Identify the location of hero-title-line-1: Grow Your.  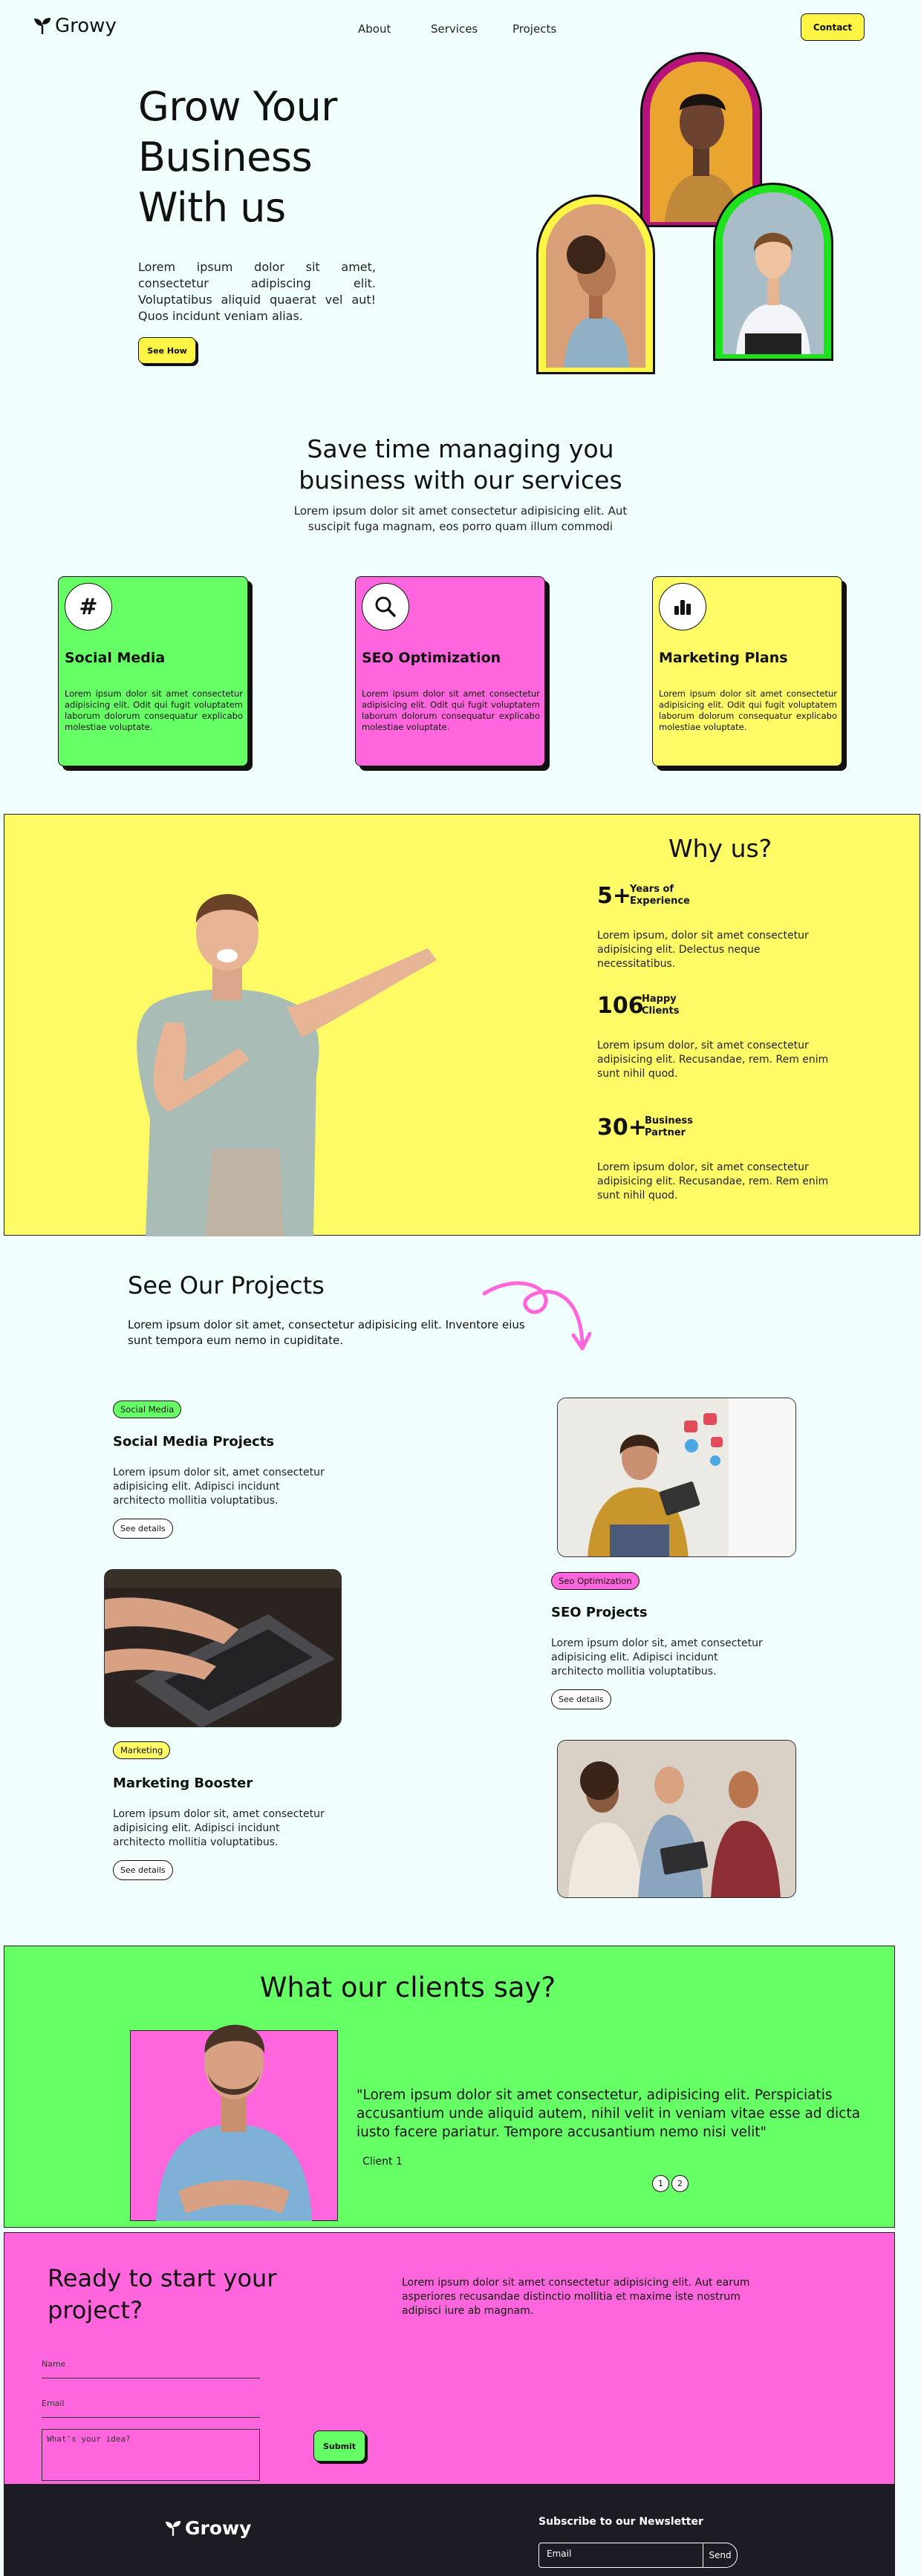
(238, 106).